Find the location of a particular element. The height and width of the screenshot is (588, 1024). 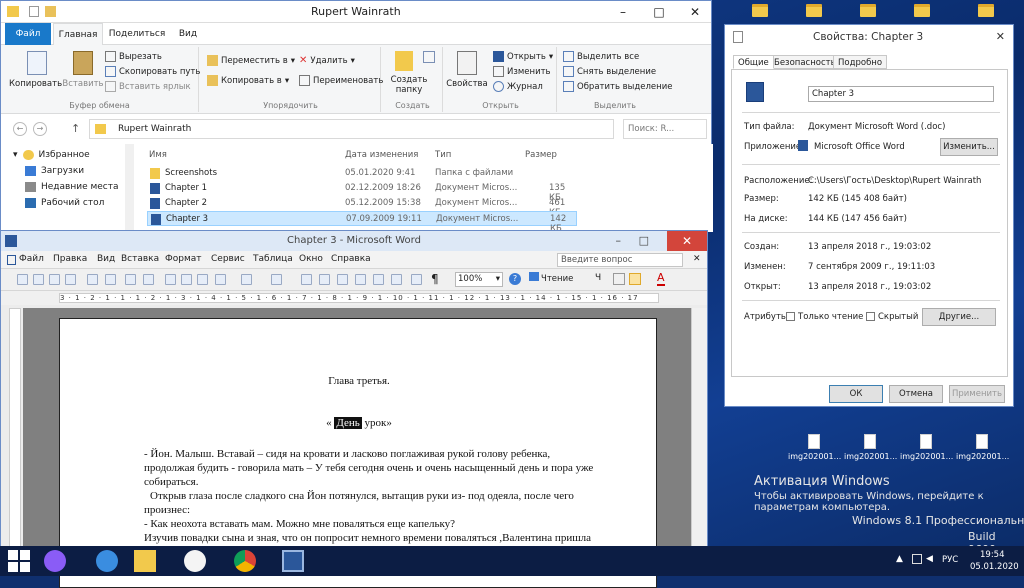

word-vertical-scrollbar is located at coordinates (699, 427).